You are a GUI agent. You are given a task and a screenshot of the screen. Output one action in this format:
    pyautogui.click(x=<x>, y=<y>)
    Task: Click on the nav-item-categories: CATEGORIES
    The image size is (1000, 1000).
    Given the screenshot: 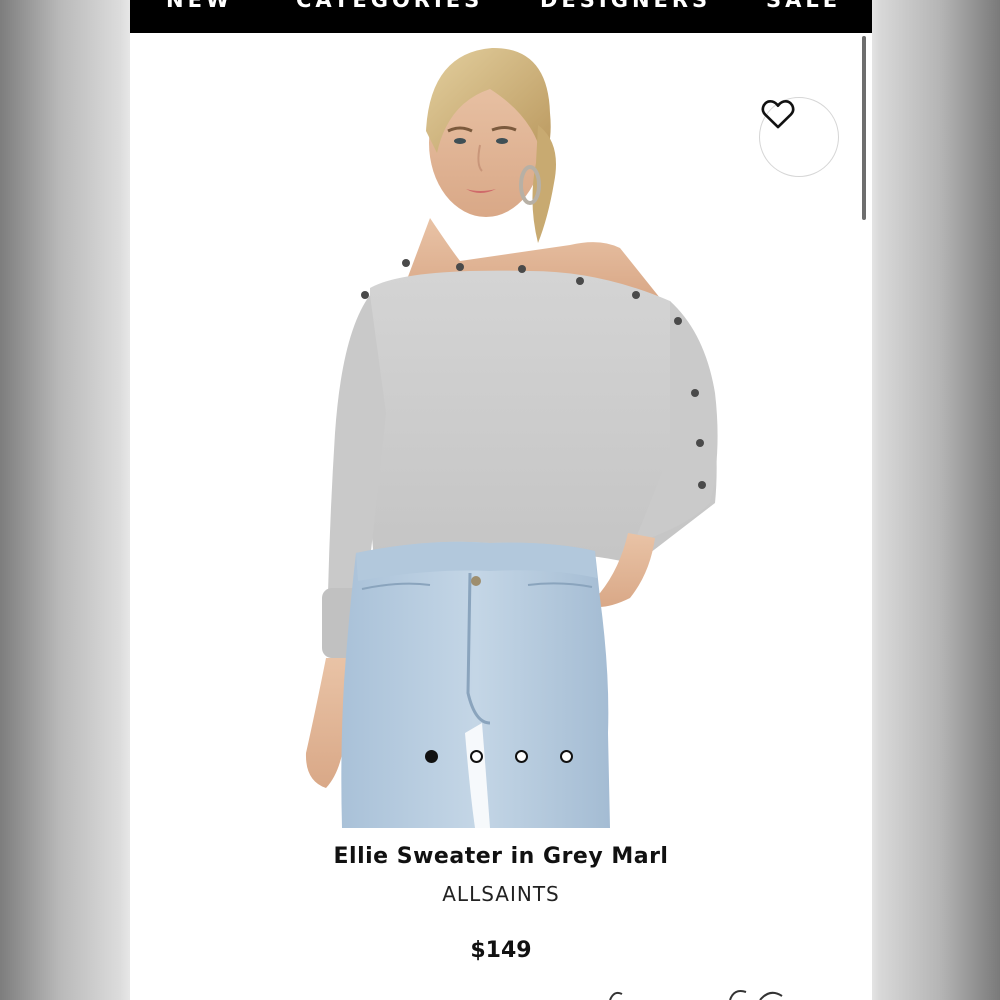 What is the action you would take?
    pyautogui.click(x=389, y=6)
    